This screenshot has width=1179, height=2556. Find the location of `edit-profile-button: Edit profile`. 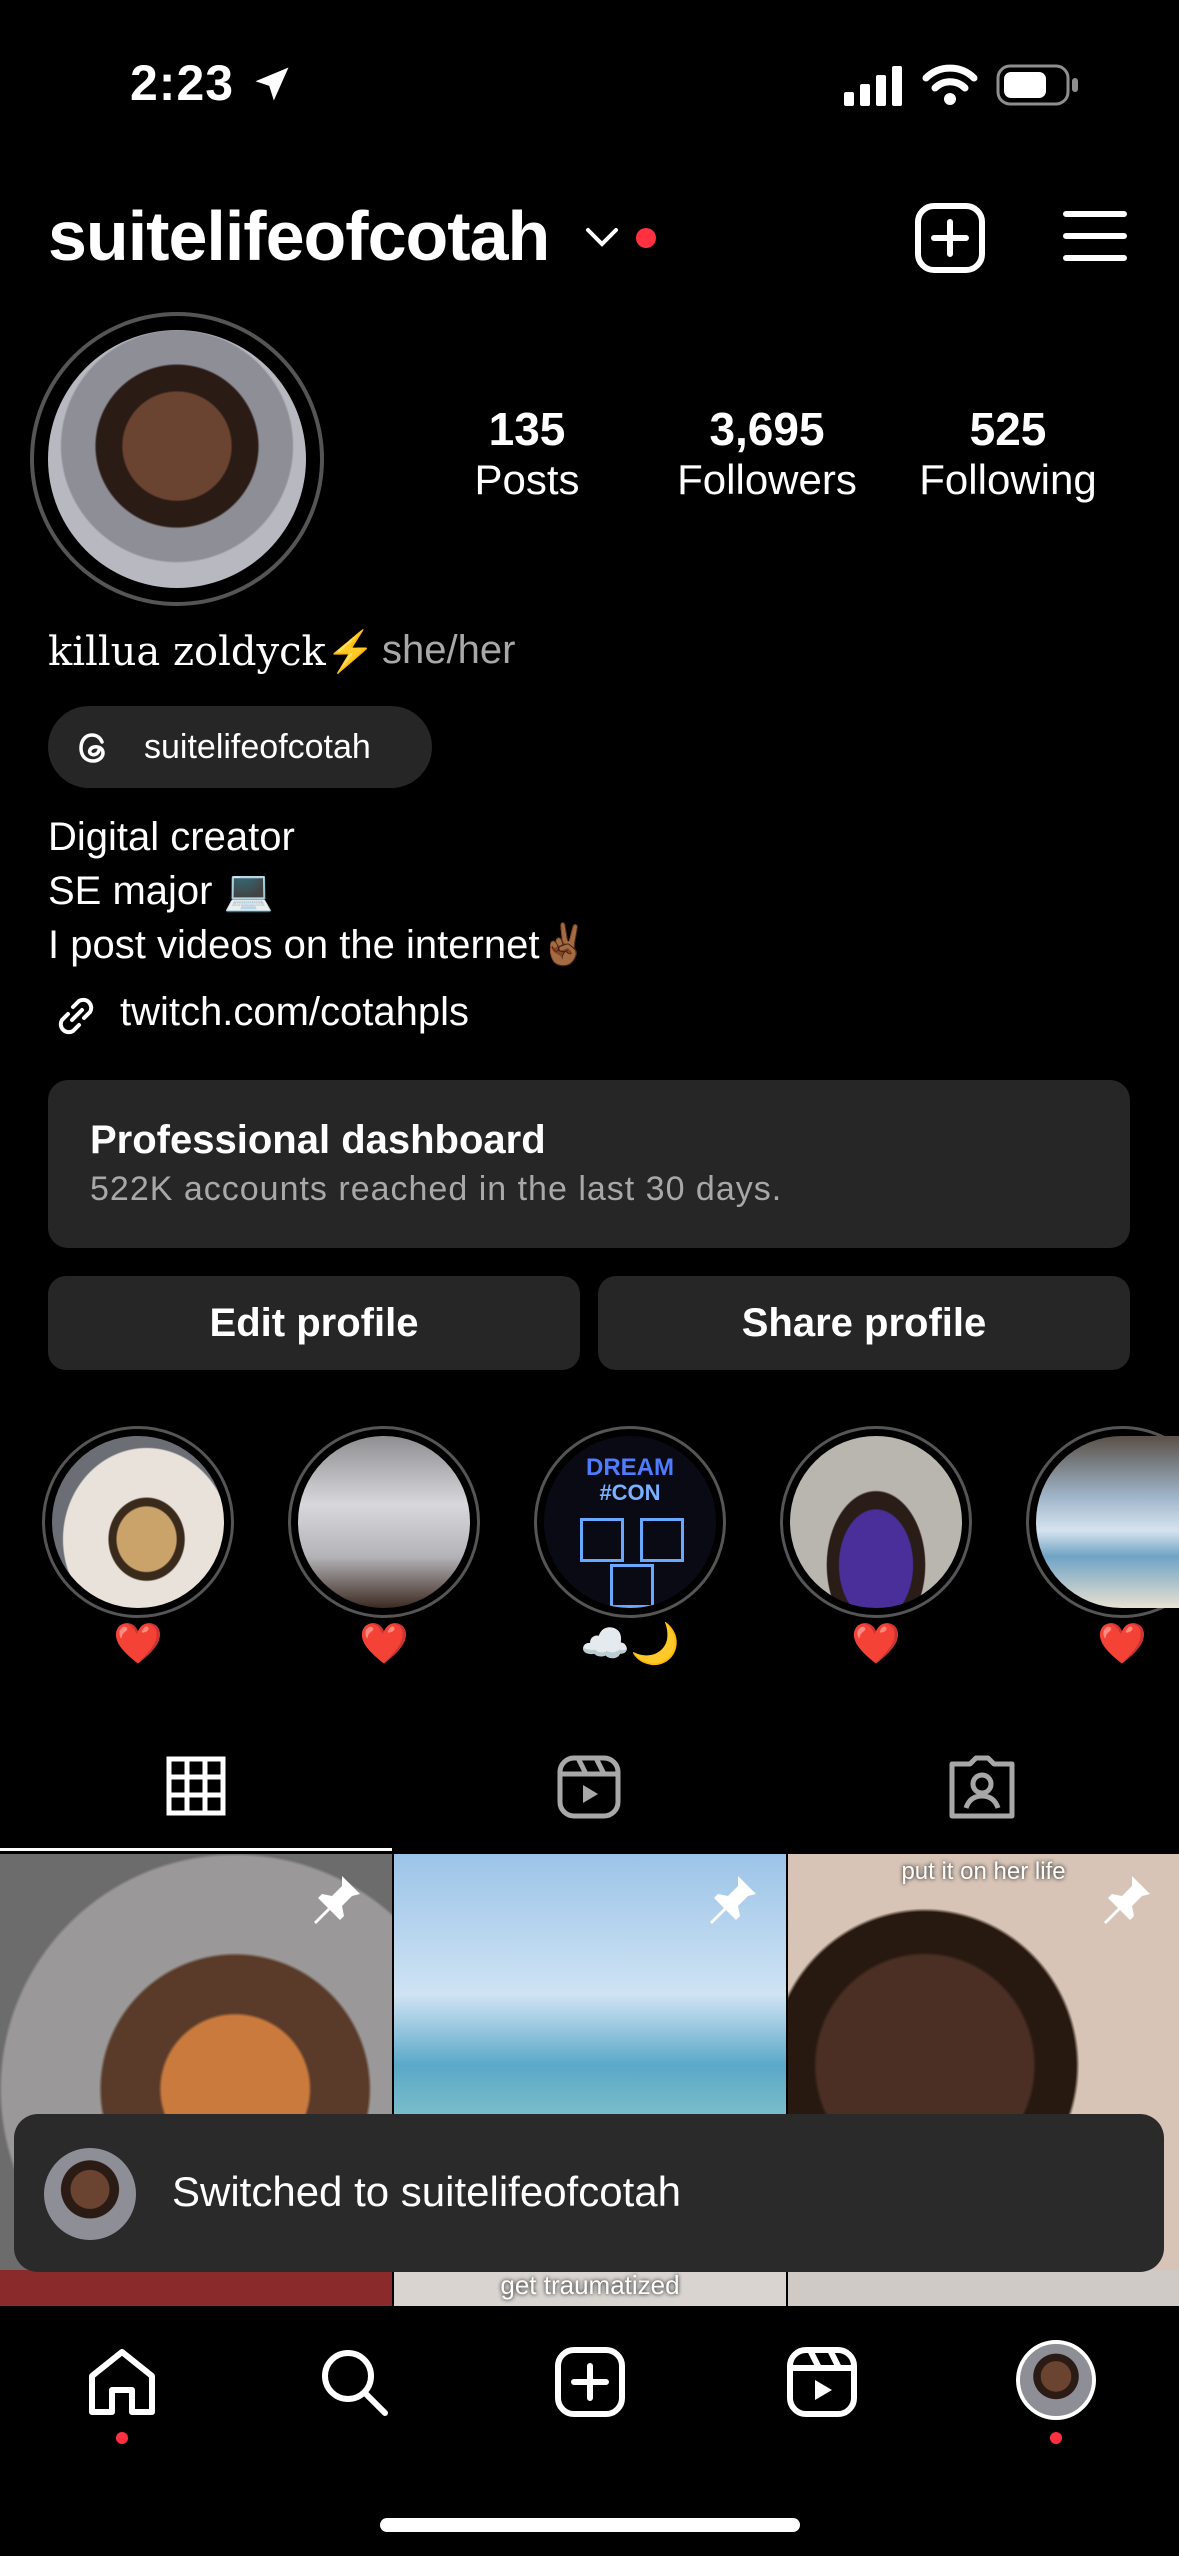

edit-profile-button: Edit profile is located at coordinates (314, 1323).